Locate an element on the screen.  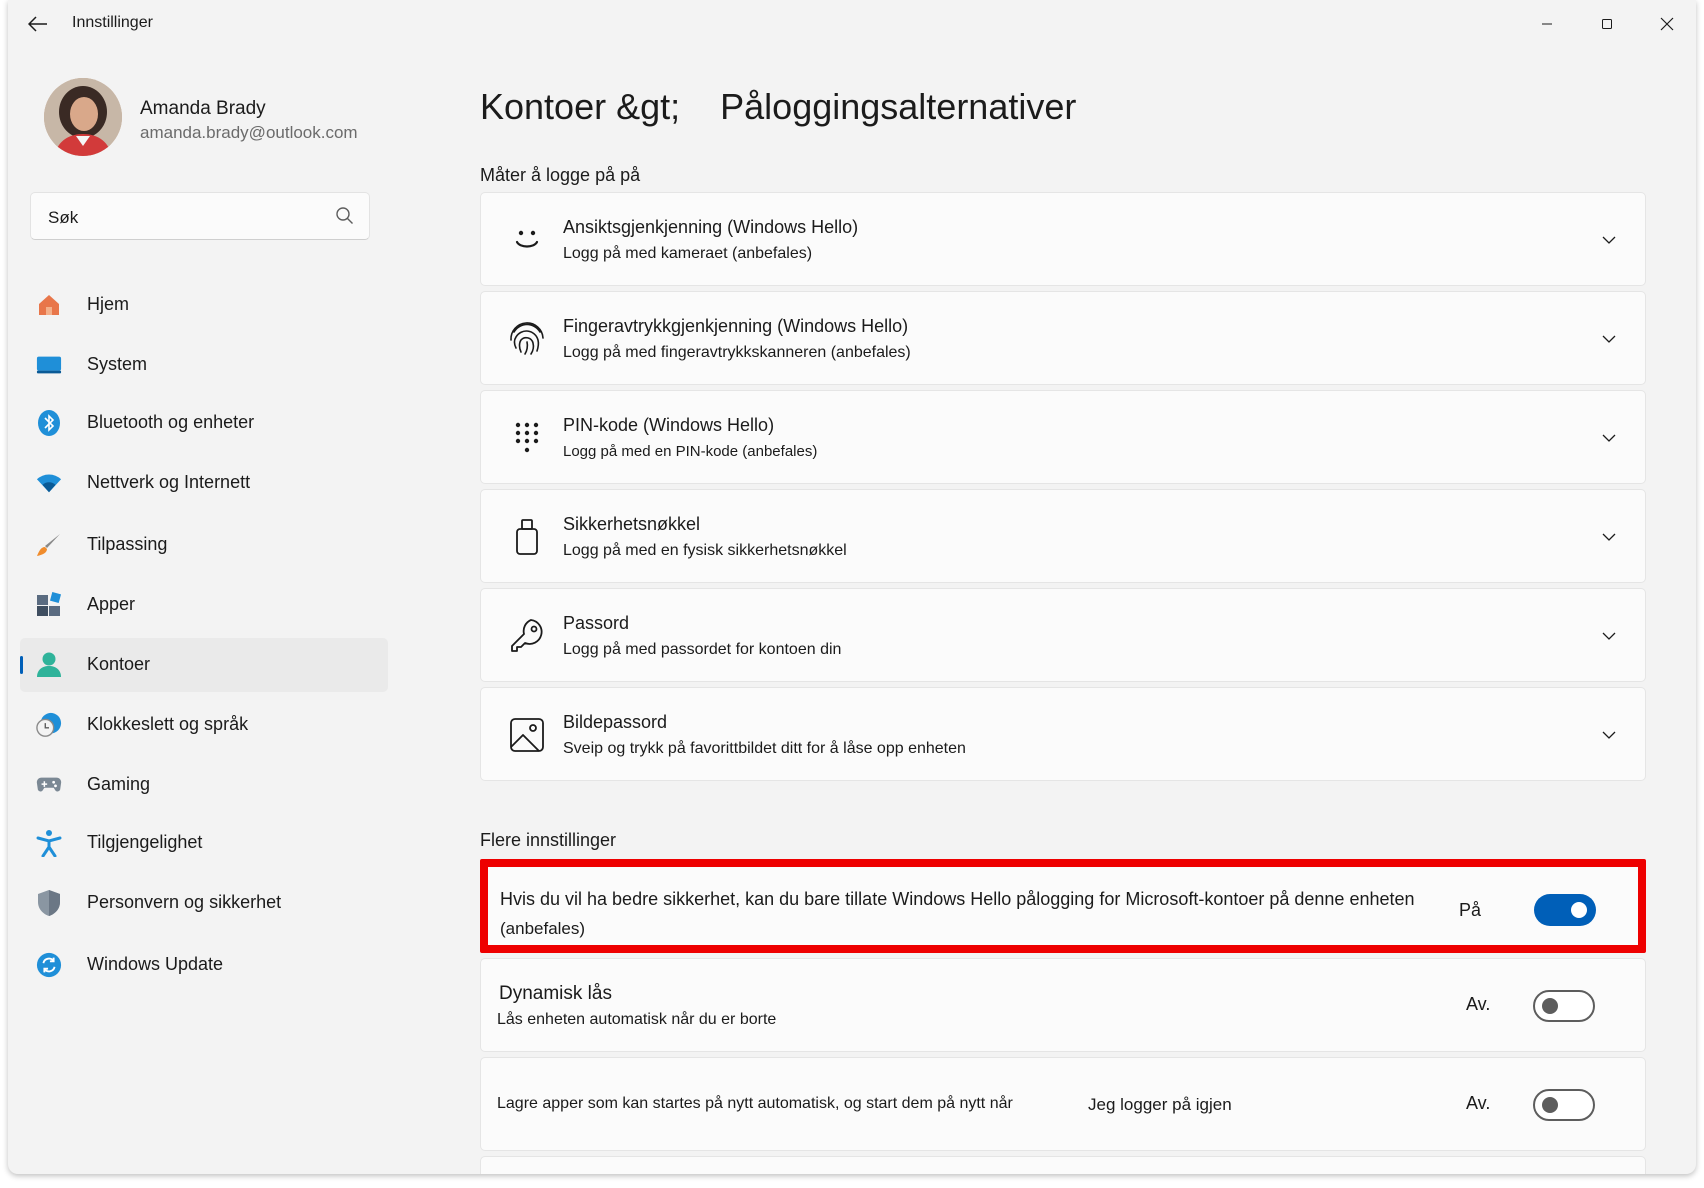
back-button is located at coordinates (38, 24).